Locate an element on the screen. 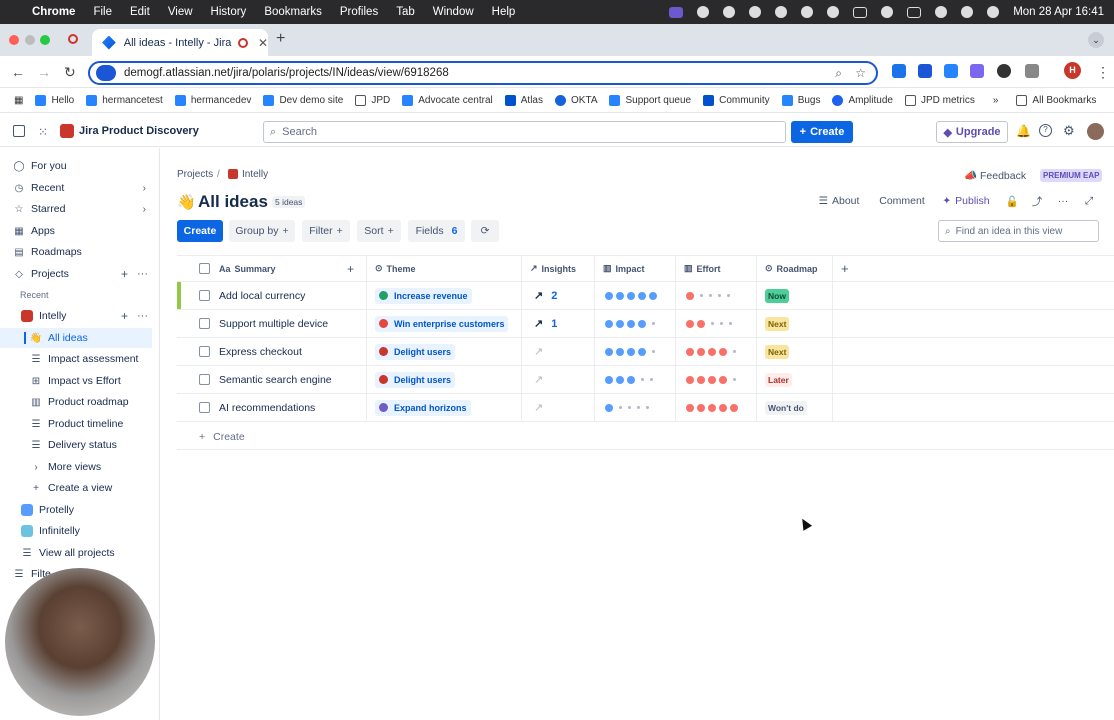 The width and height of the screenshot is (1114, 720). new-tab-icon: + is located at coordinates (280, 39).